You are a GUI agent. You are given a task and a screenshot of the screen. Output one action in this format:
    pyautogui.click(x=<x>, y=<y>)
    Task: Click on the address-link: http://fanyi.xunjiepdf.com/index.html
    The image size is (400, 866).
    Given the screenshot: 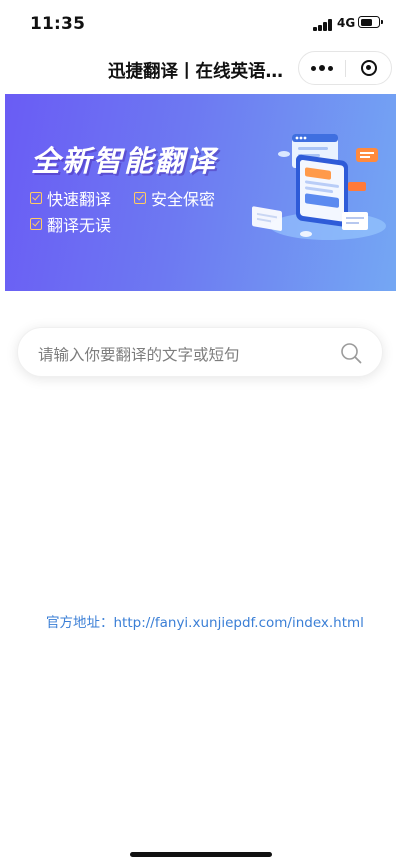 What is the action you would take?
    pyautogui.click(x=239, y=623)
    